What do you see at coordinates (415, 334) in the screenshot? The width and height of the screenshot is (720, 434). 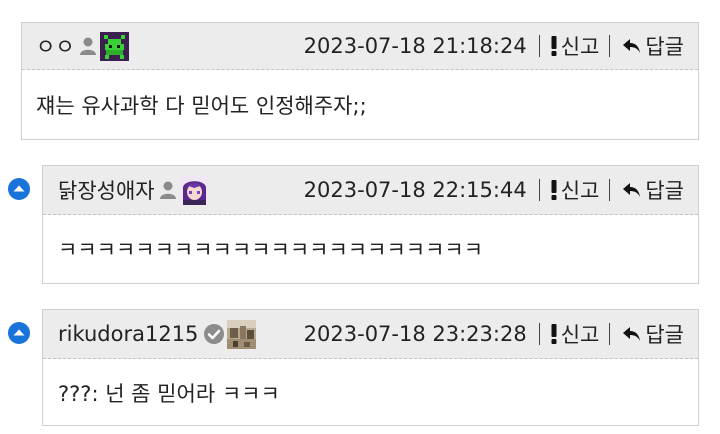 I see `comment-timestamp: 2023-07-18 23:23:28` at bounding box center [415, 334].